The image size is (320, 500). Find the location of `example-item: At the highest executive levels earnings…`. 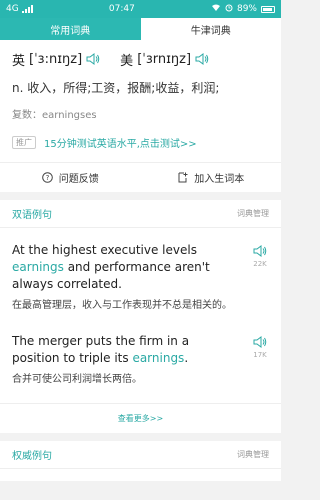

example-item: At the highest executive levels earnings… is located at coordinates (140, 270).